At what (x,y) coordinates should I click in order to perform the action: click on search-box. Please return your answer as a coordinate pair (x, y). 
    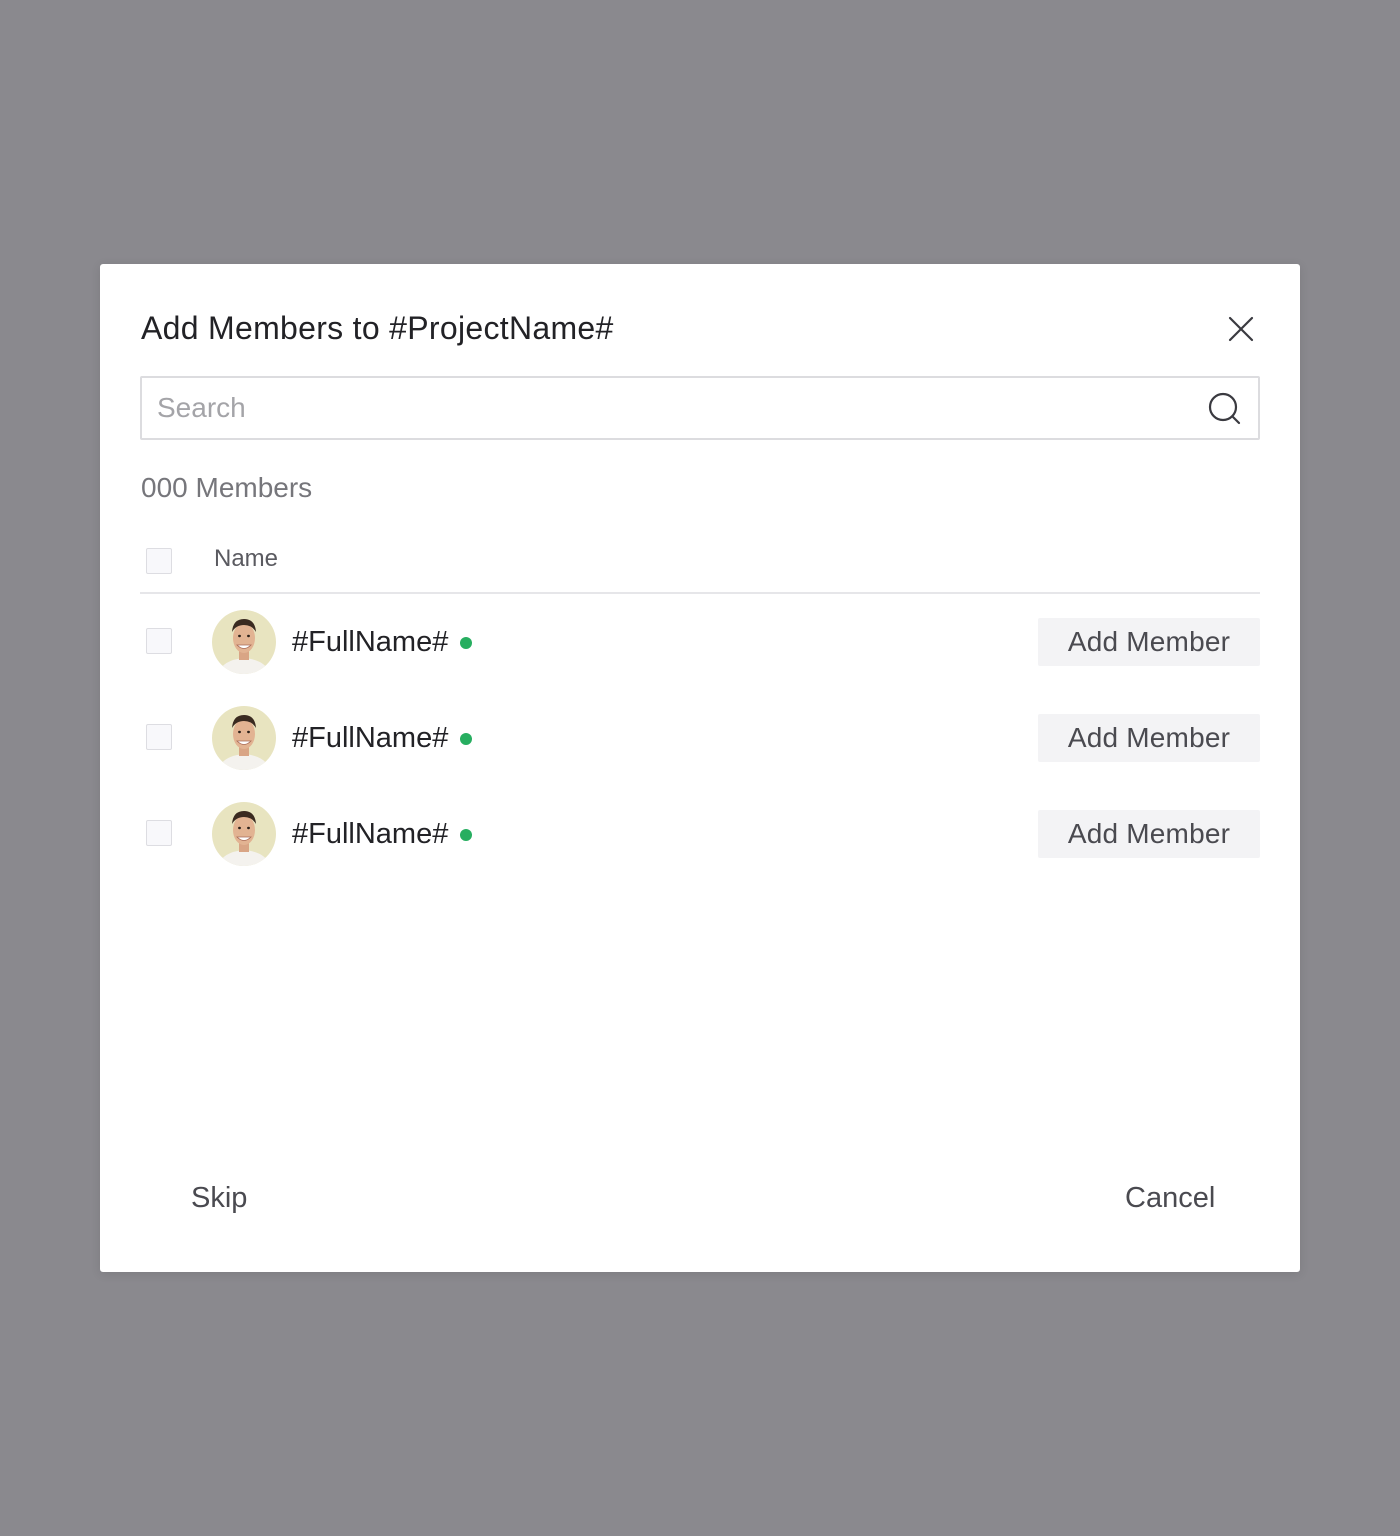
    Looking at the image, I should click on (700, 408).